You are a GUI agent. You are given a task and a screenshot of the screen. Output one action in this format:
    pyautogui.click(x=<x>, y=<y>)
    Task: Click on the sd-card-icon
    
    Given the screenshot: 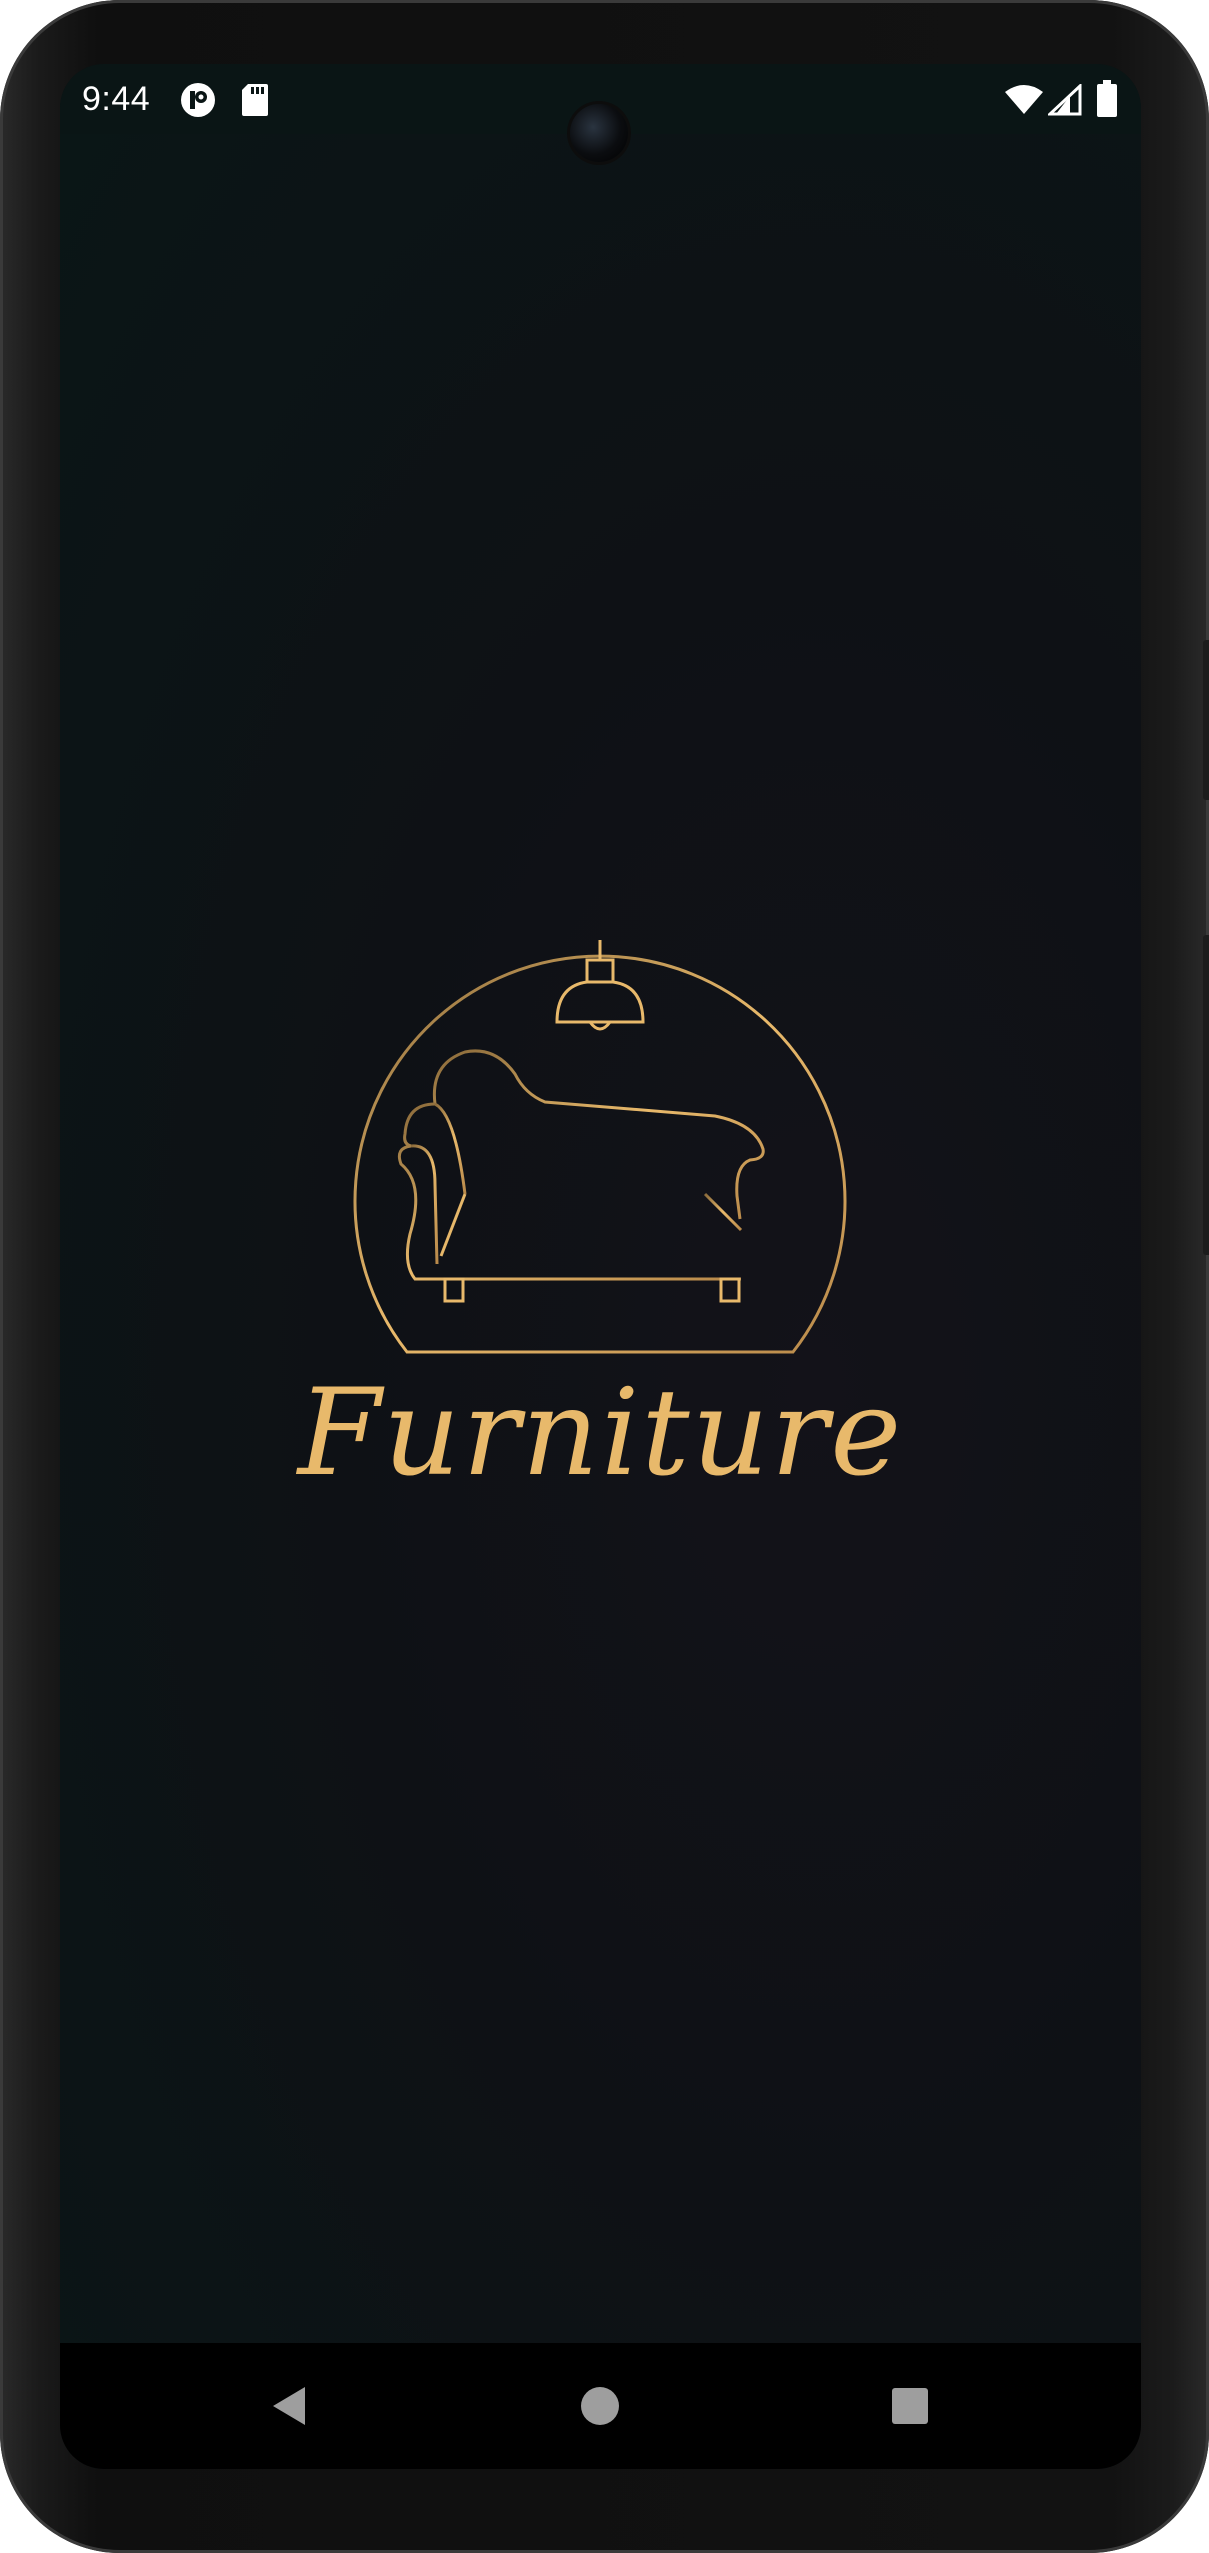 What is the action you would take?
    pyautogui.click(x=255, y=102)
    